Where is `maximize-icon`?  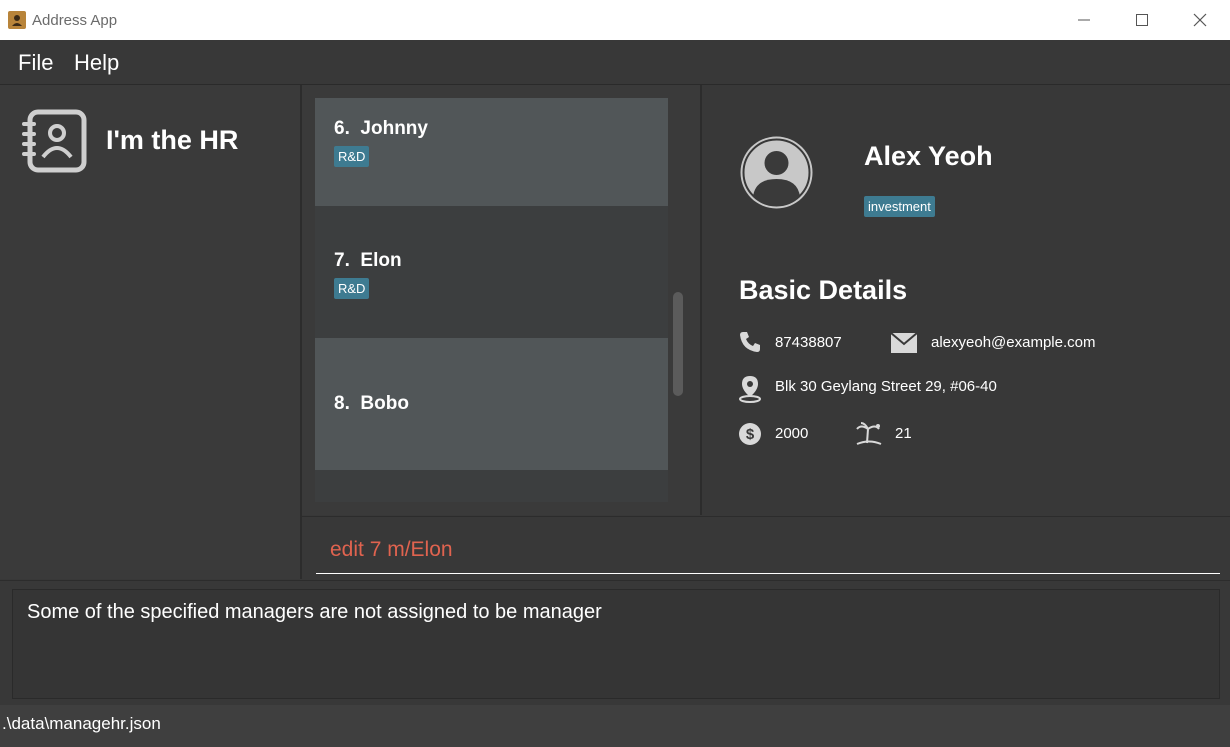
maximize-icon is located at coordinates (1142, 20).